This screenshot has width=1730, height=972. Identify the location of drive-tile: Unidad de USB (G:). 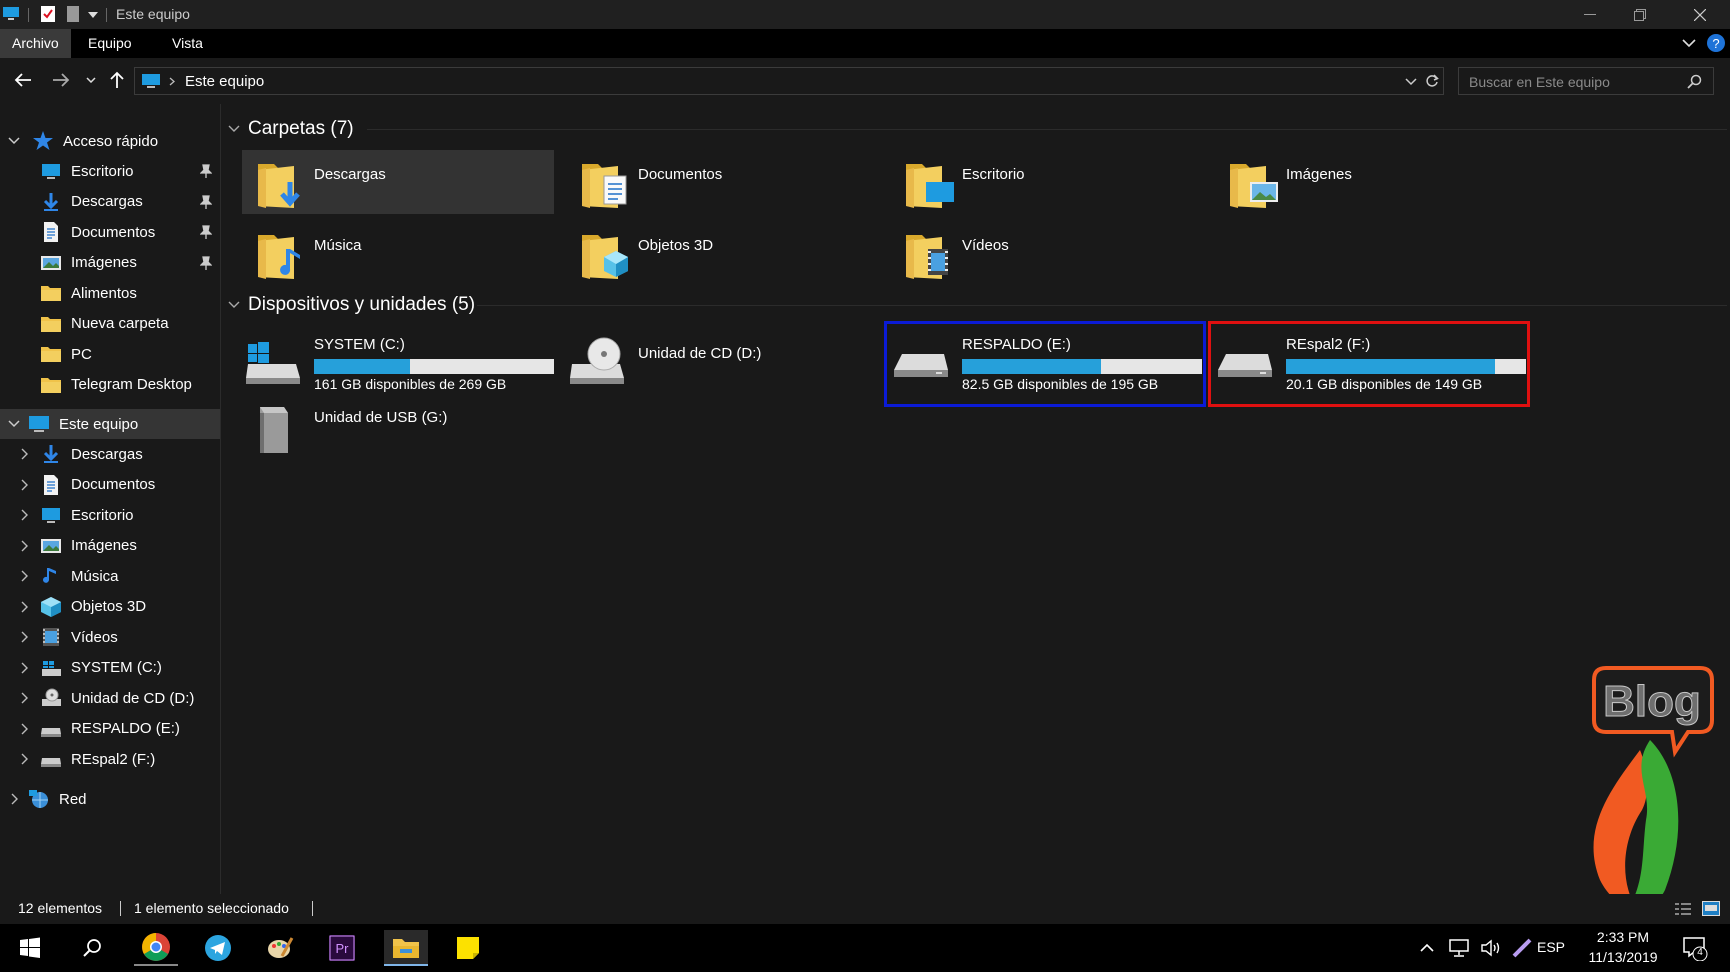
(400, 437).